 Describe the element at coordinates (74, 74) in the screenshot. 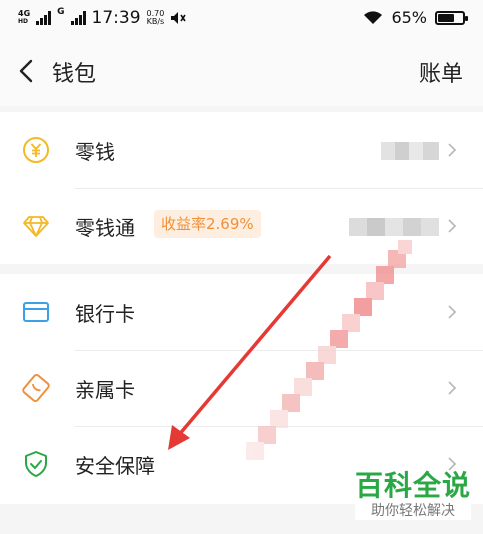

I see `page-title: 钱包` at that location.